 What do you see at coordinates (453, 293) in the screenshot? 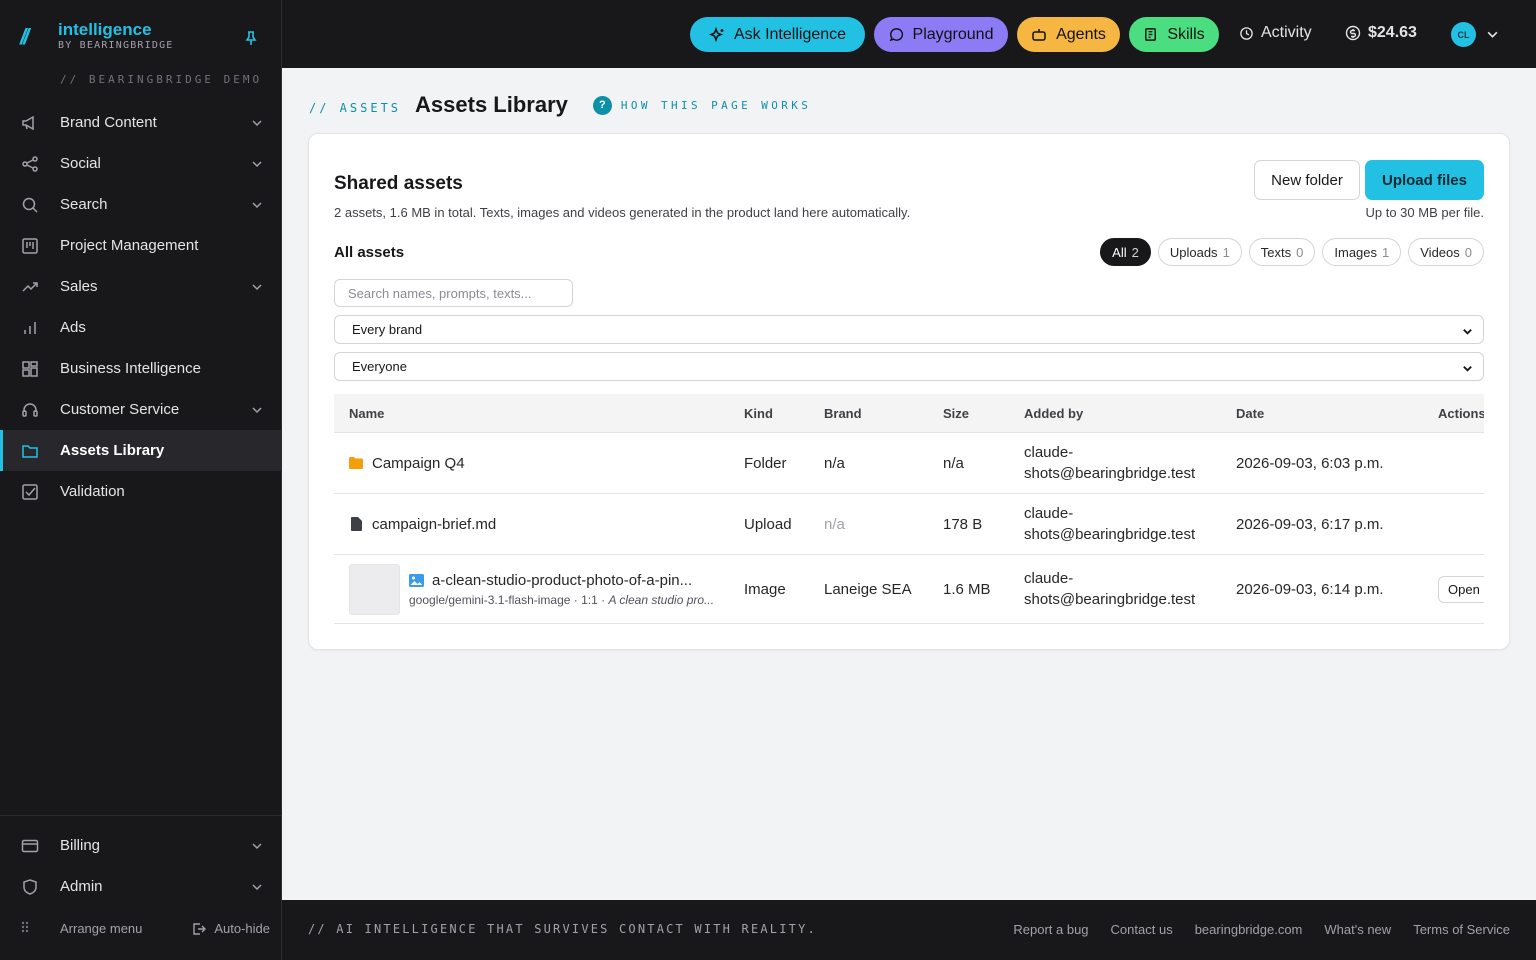
I see `search-input` at bounding box center [453, 293].